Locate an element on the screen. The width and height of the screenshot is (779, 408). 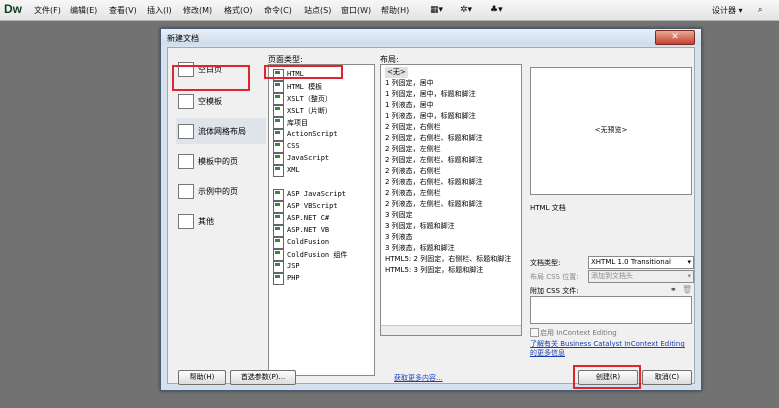
page-type-label: ASP.NET VB is located at coordinates (308, 230).